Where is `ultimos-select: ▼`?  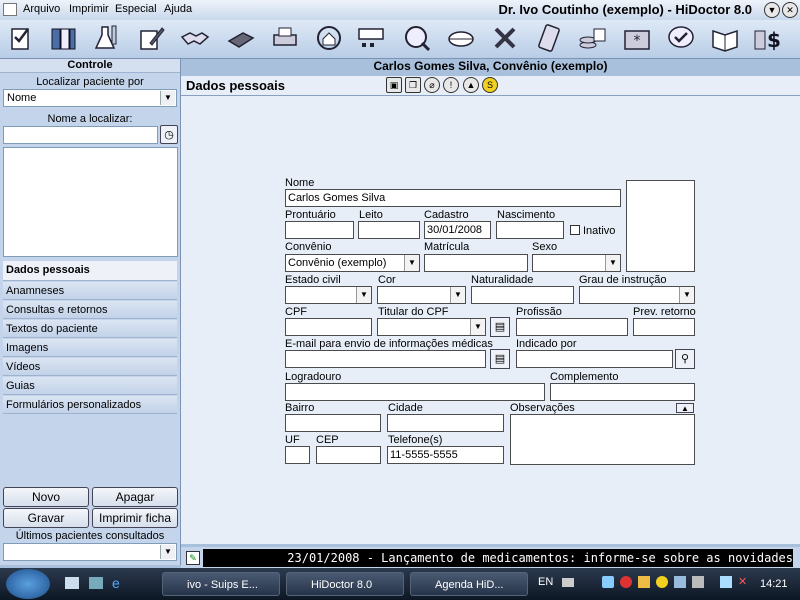
ultimos-select: ▼ is located at coordinates (90, 552).